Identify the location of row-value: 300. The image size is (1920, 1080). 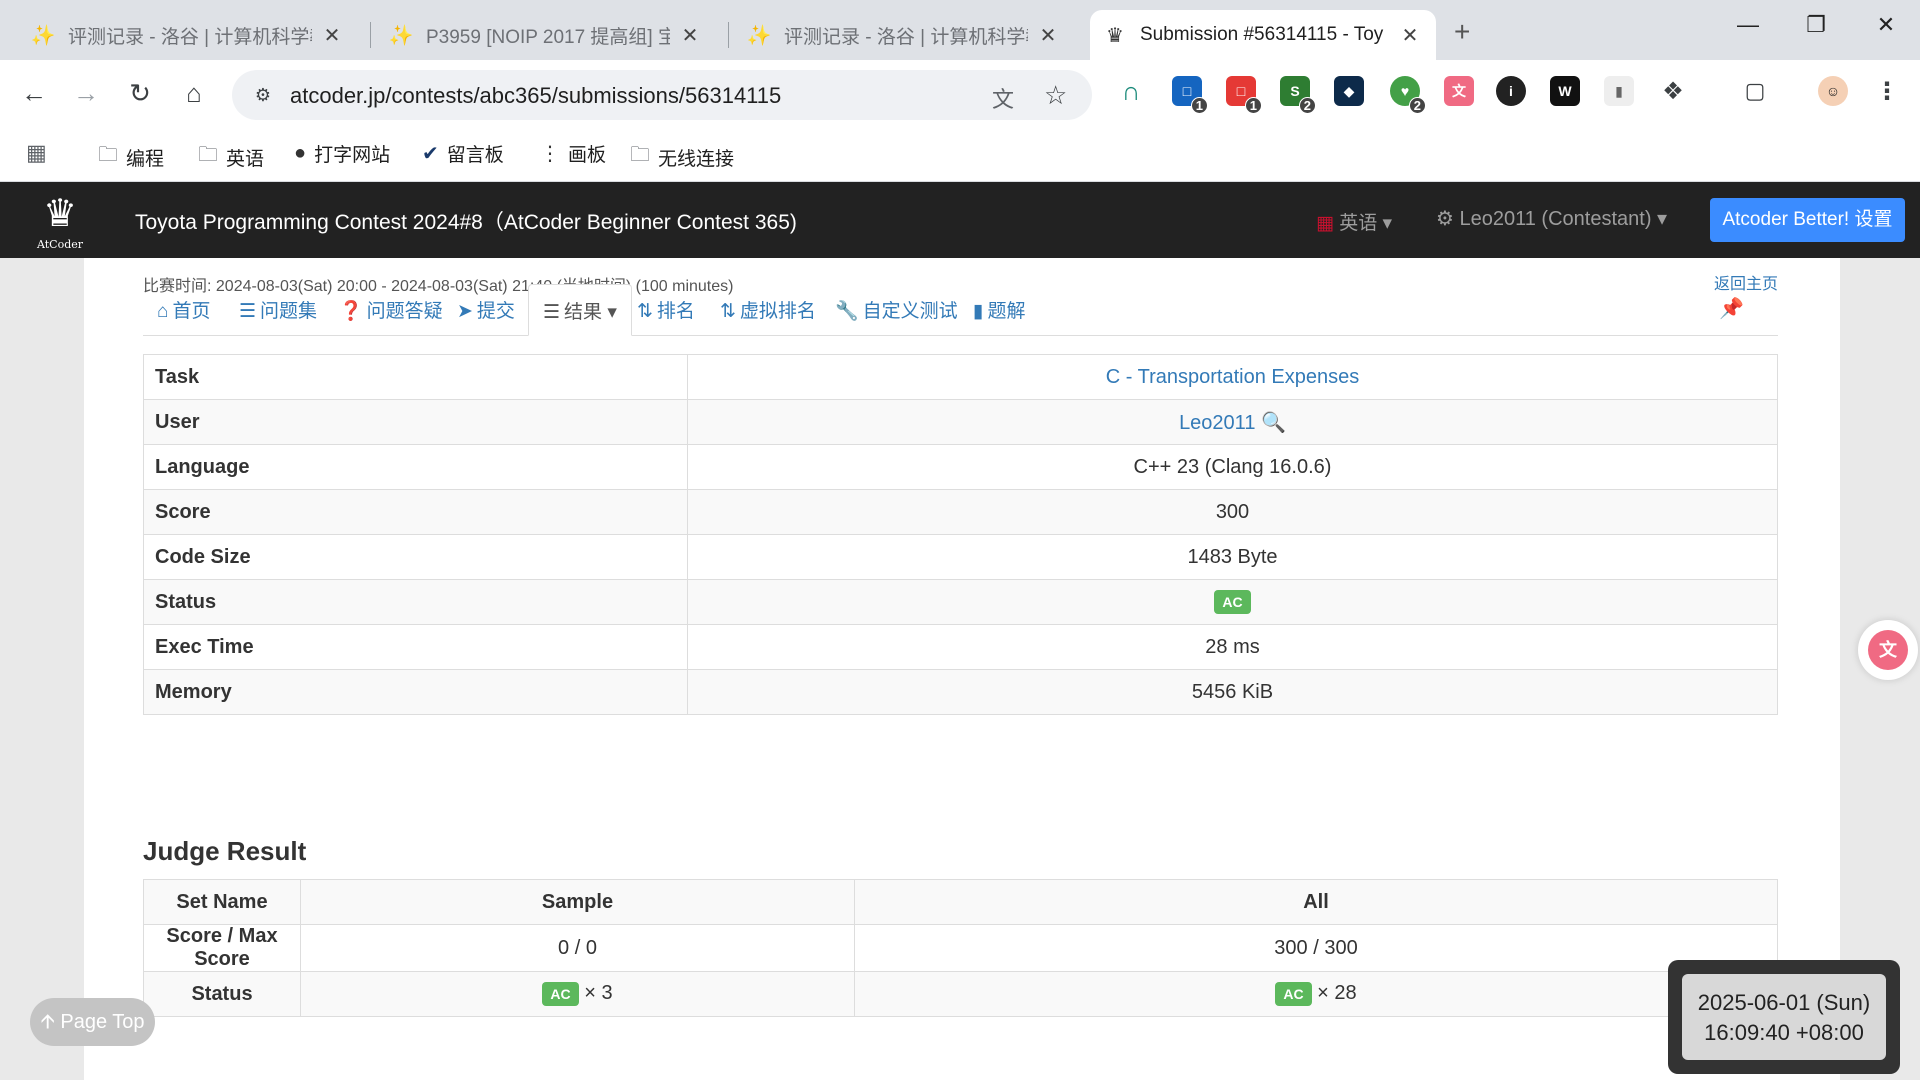
(1232, 512).